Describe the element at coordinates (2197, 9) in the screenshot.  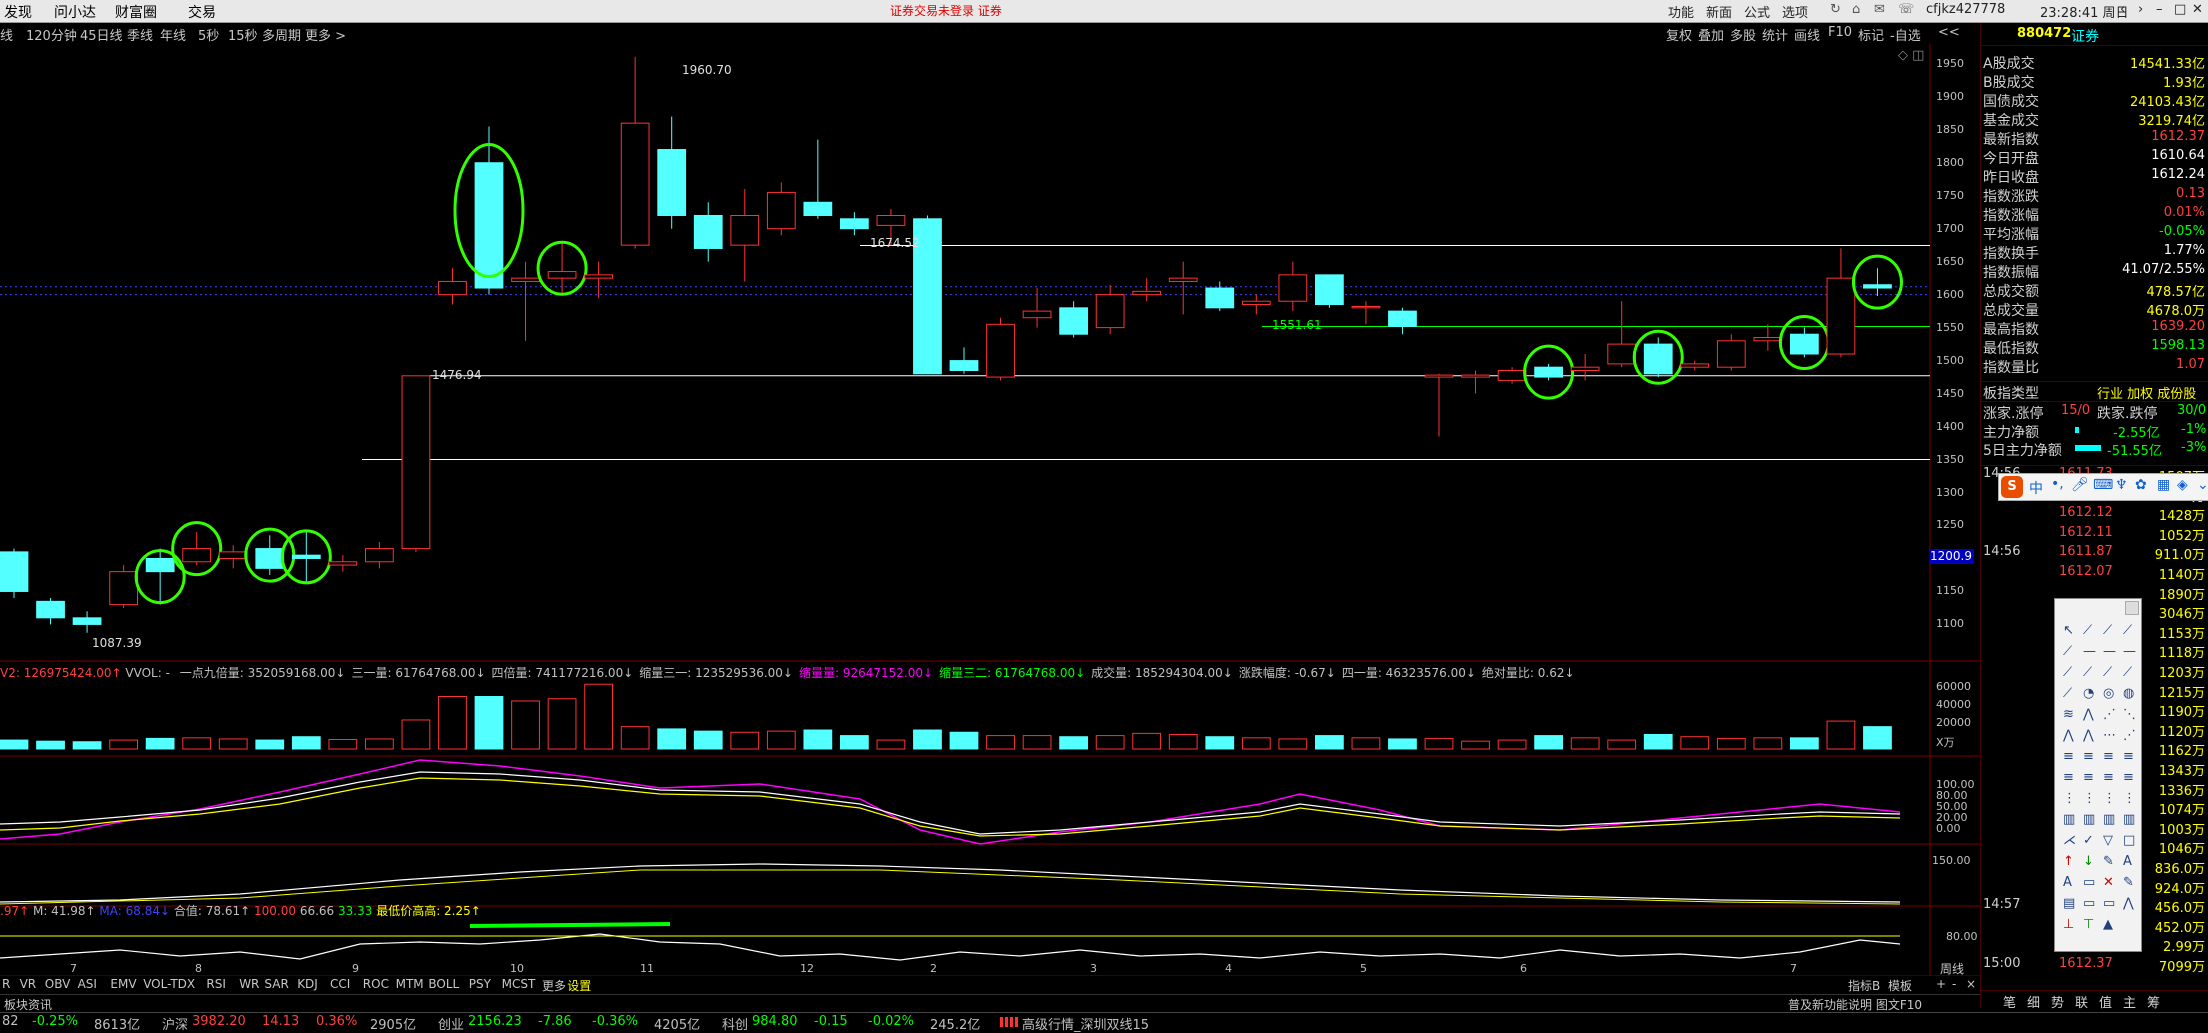
I see `close-icon: ✕` at that location.